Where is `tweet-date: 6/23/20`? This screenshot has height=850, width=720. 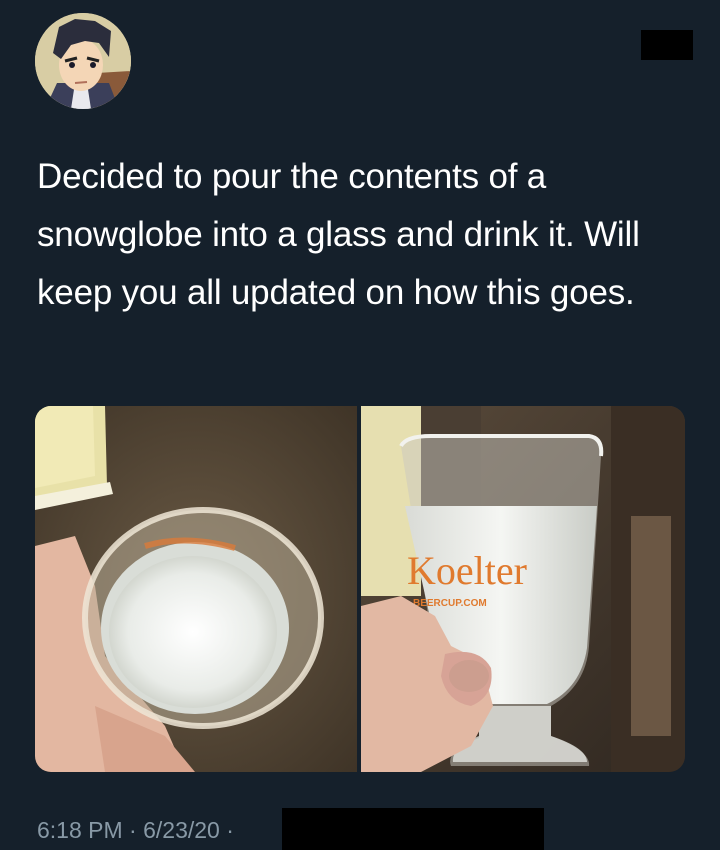
tweet-date: 6/23/20 is located at coordinates (181, 830).